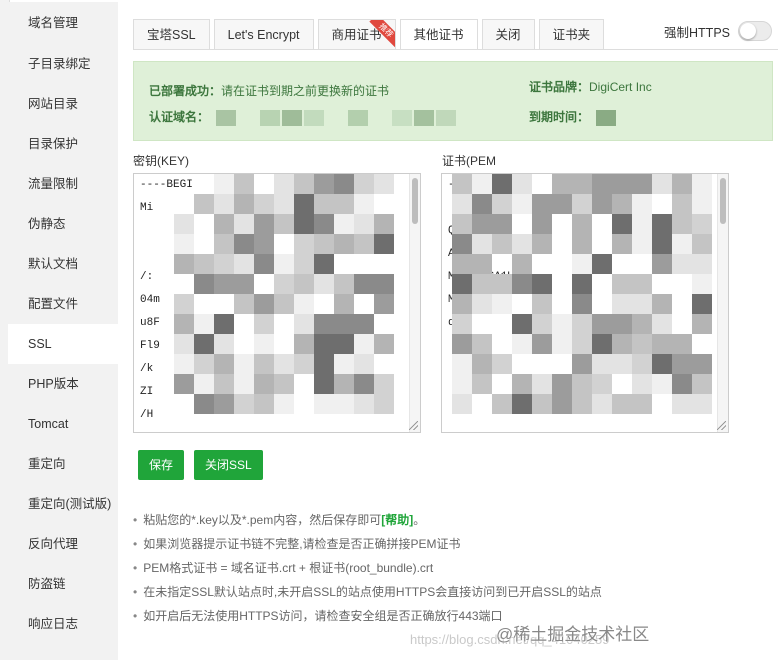 This screenshot has width=784, height=660. I want to click on sidebar-item-11: 重定向, so click(63, 464).